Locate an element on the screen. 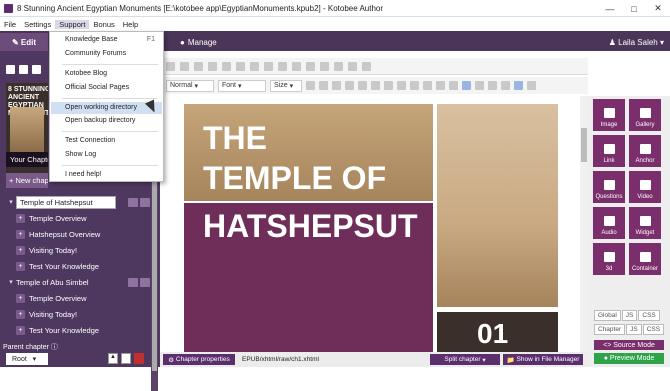  text-color-icon is located at coordinates (268, 66).